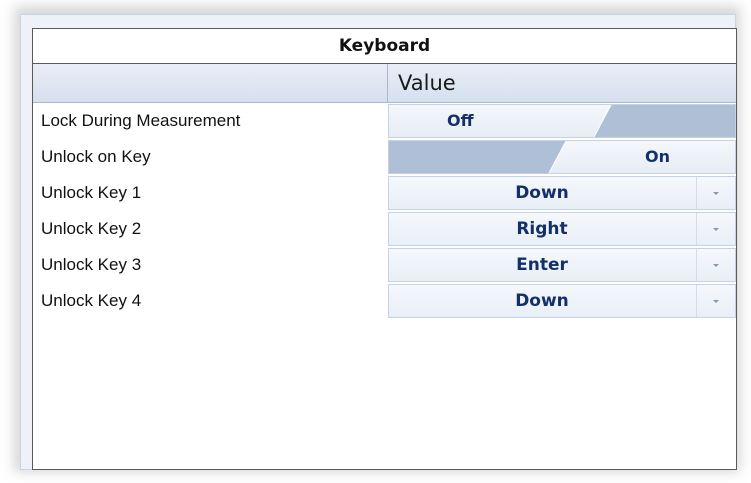  I want to click on panel-title: Keyboard, so click(384, 46).